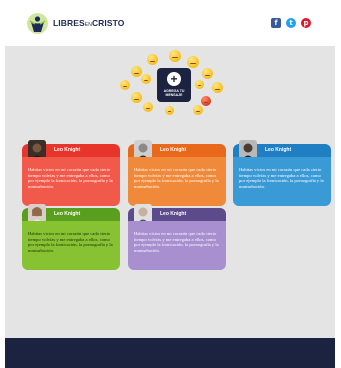 Image resolution: width=341 pixels, height=368 pixels. I want to click on angry-emoji-icon, so click(206, 101).